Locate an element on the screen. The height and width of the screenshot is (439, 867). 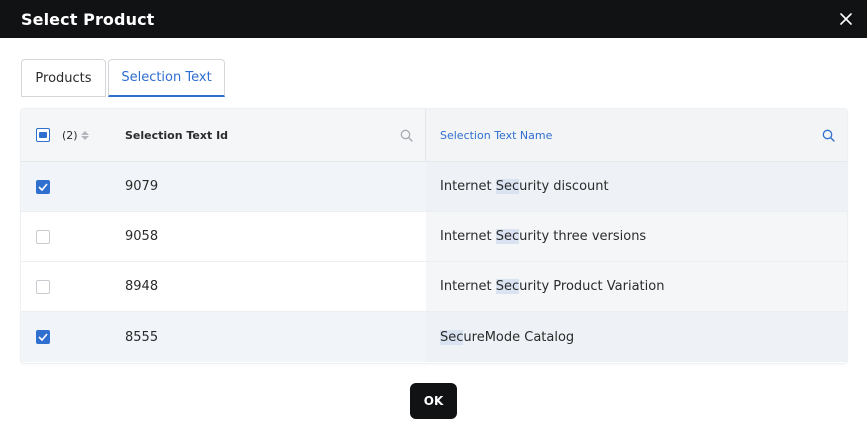
cell-name: Internet Sec urity Product Variation is located at coordinates (636, 286).